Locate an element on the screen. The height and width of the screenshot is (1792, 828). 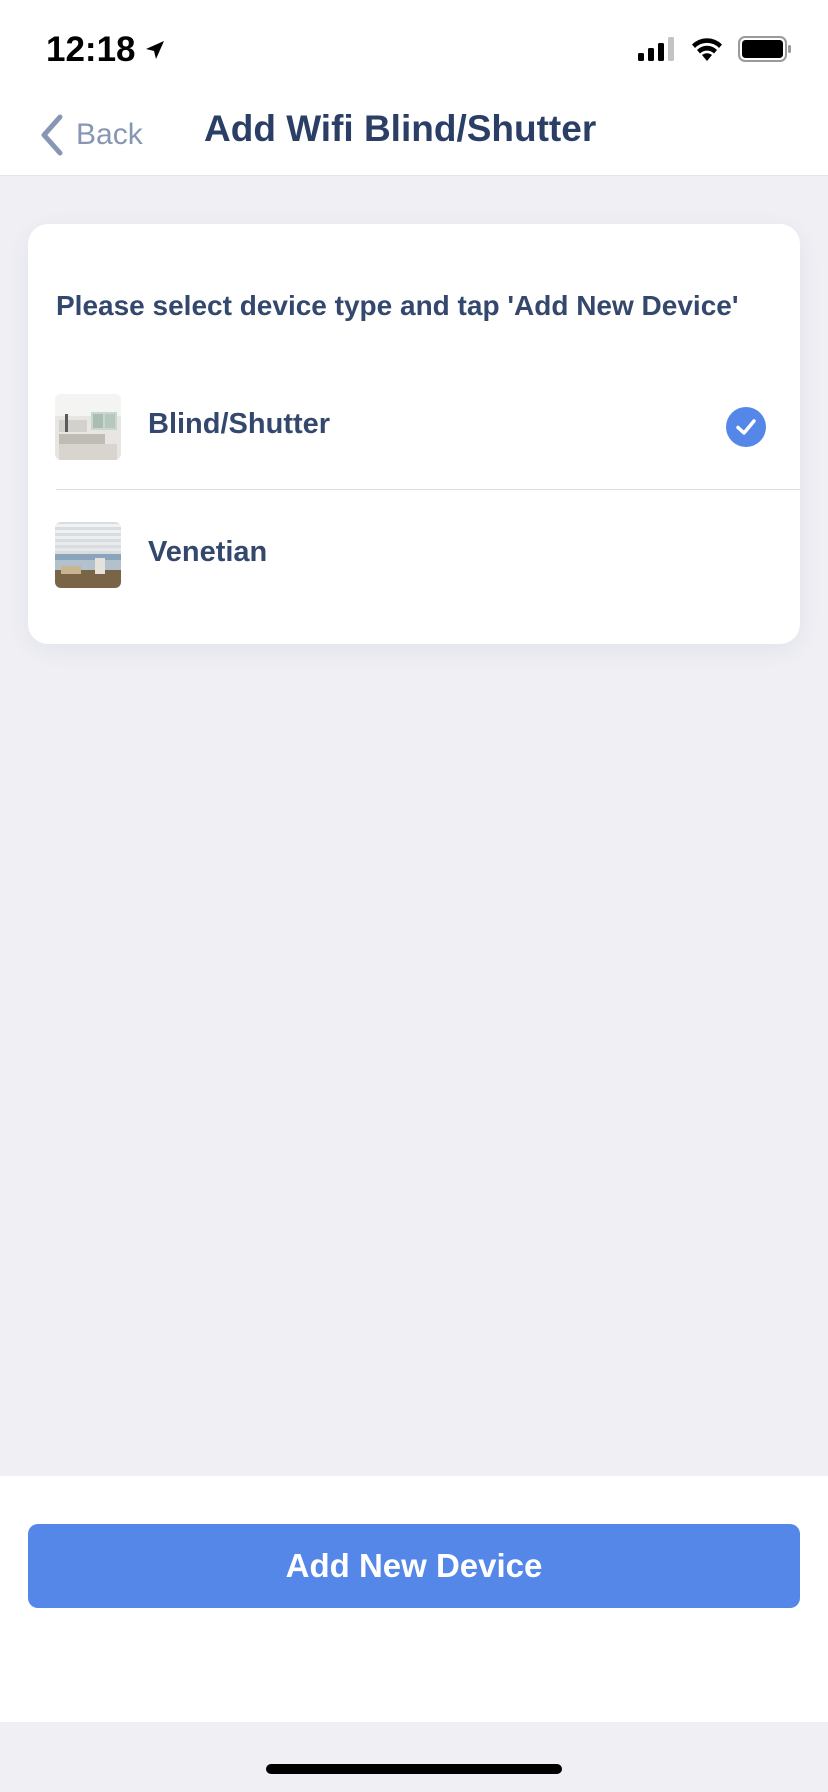
status-time: 12:18 is located at coordinates (106, 50).